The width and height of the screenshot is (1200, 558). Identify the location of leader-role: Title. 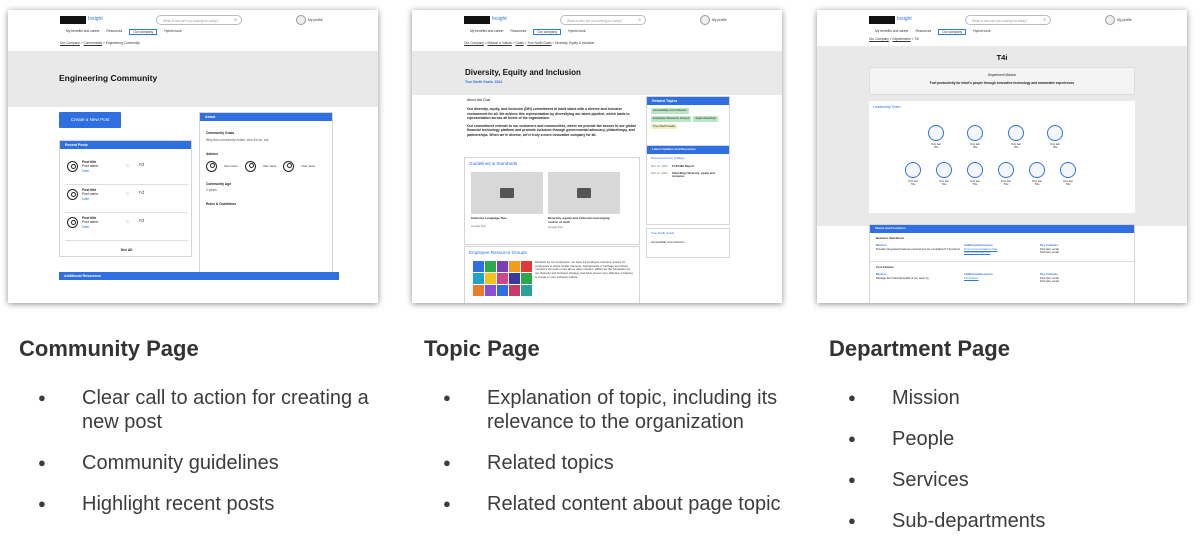
(1016, 148).